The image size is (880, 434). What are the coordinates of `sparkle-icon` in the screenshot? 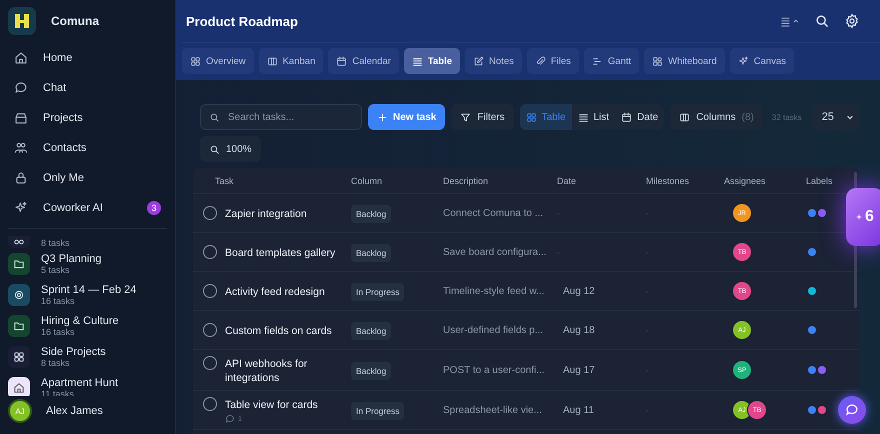 It's located at (743, 61).